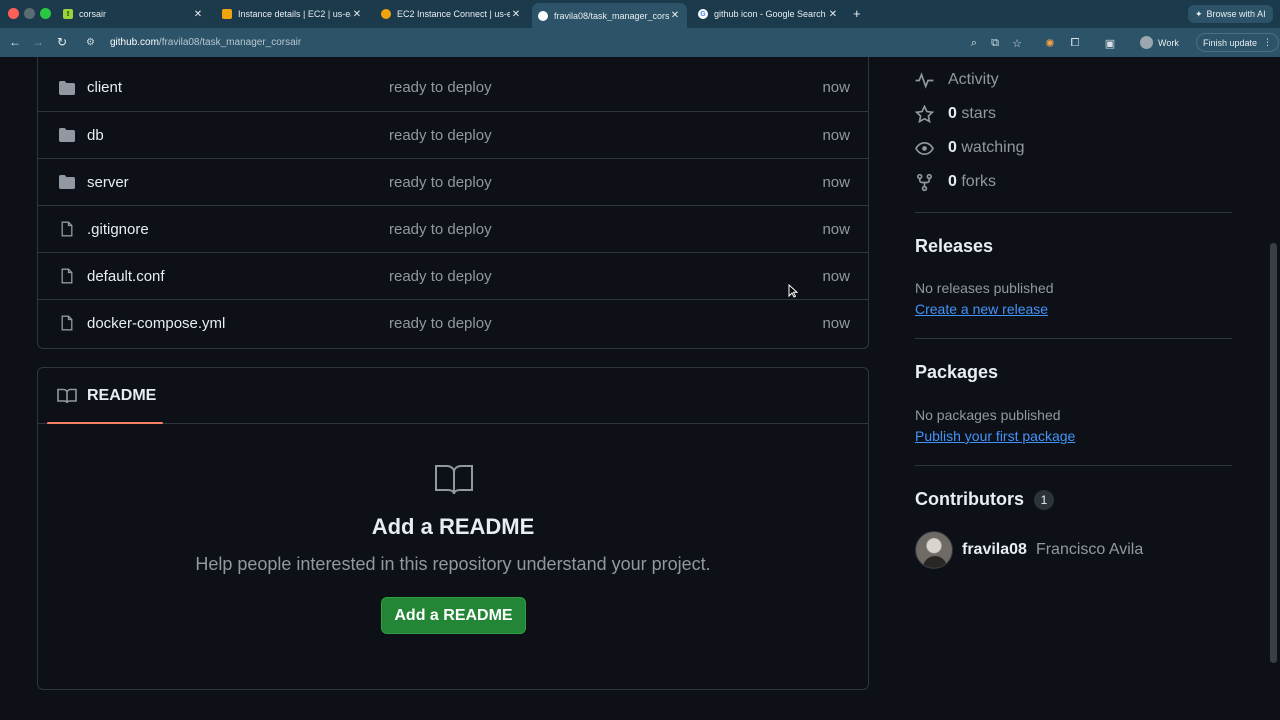 The width and height of the screenshot is (1280, 720). I want to click on file-row: default.conf ready to deploy now, so click(453, 275).